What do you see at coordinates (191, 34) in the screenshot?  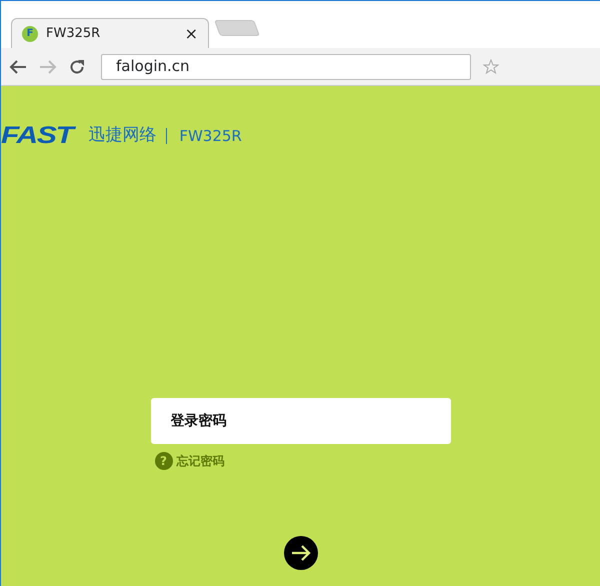 I see `close-icon: ×` at bounding box center [191, 34].